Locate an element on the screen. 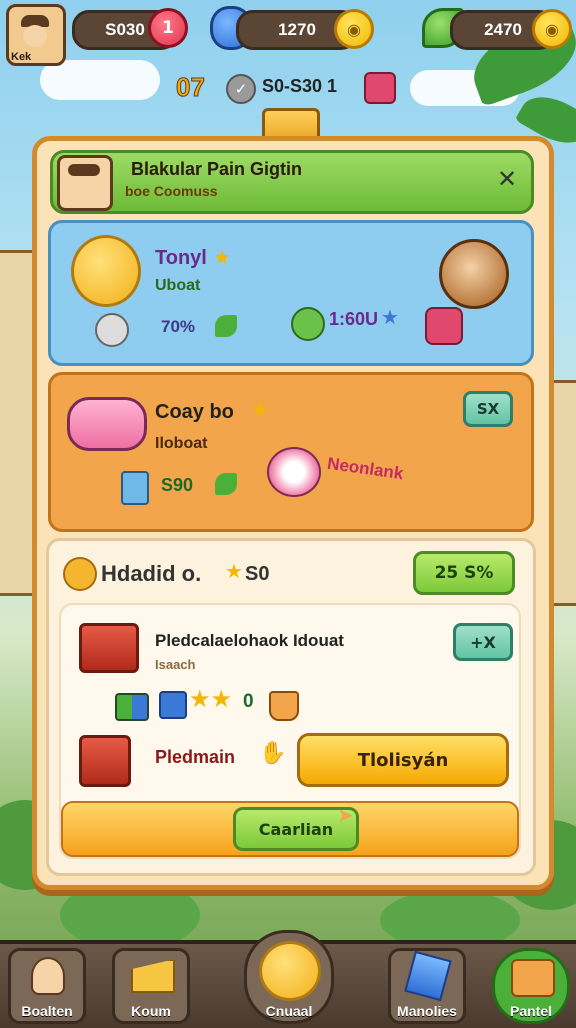 This screenshot has height=1028, width=576. nav-item-2: Cnuaal is located at coordinates (289, 977).